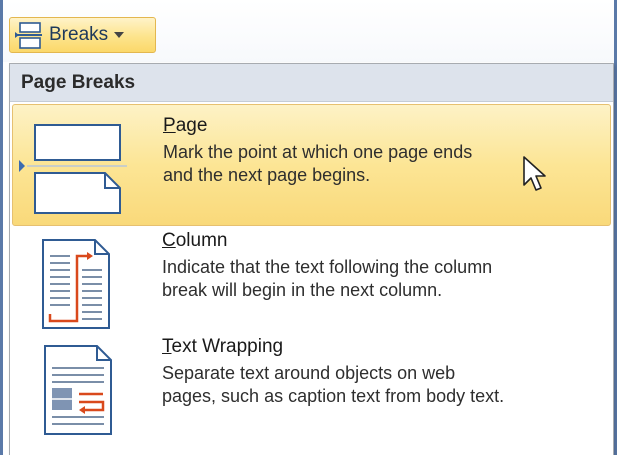 The height and width of the screenshot is (455, 617). What do you see at coordinates (309, 373) in the screenshot?
I see `menu-item-text-wrapping-description-line: Separate text around objects on web` at bounding box center [309, 373].